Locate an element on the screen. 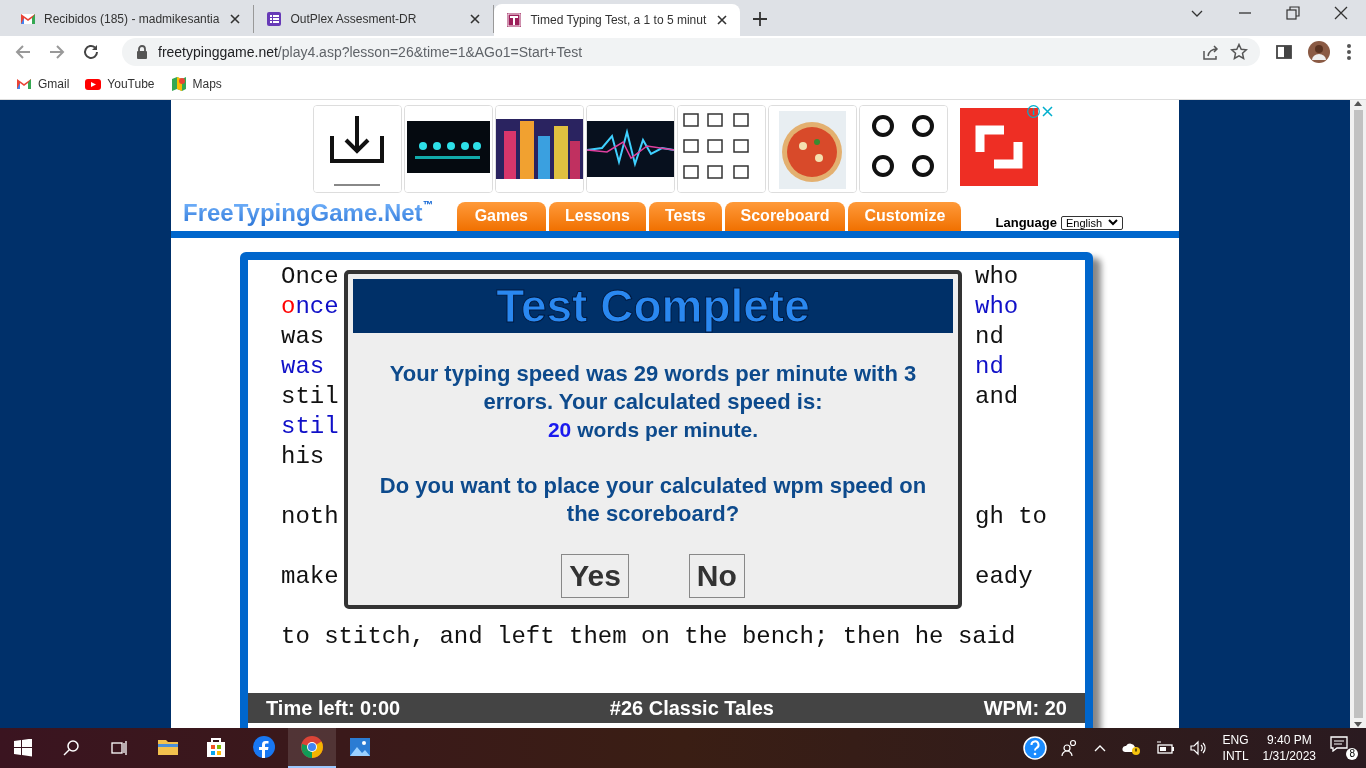 This screenshot has width=1366, height=768. url-text: freetypinggame.net/play4.asp?lesson=26&time=1&AGo1=Start+Test is located at coordinates (370, 52).